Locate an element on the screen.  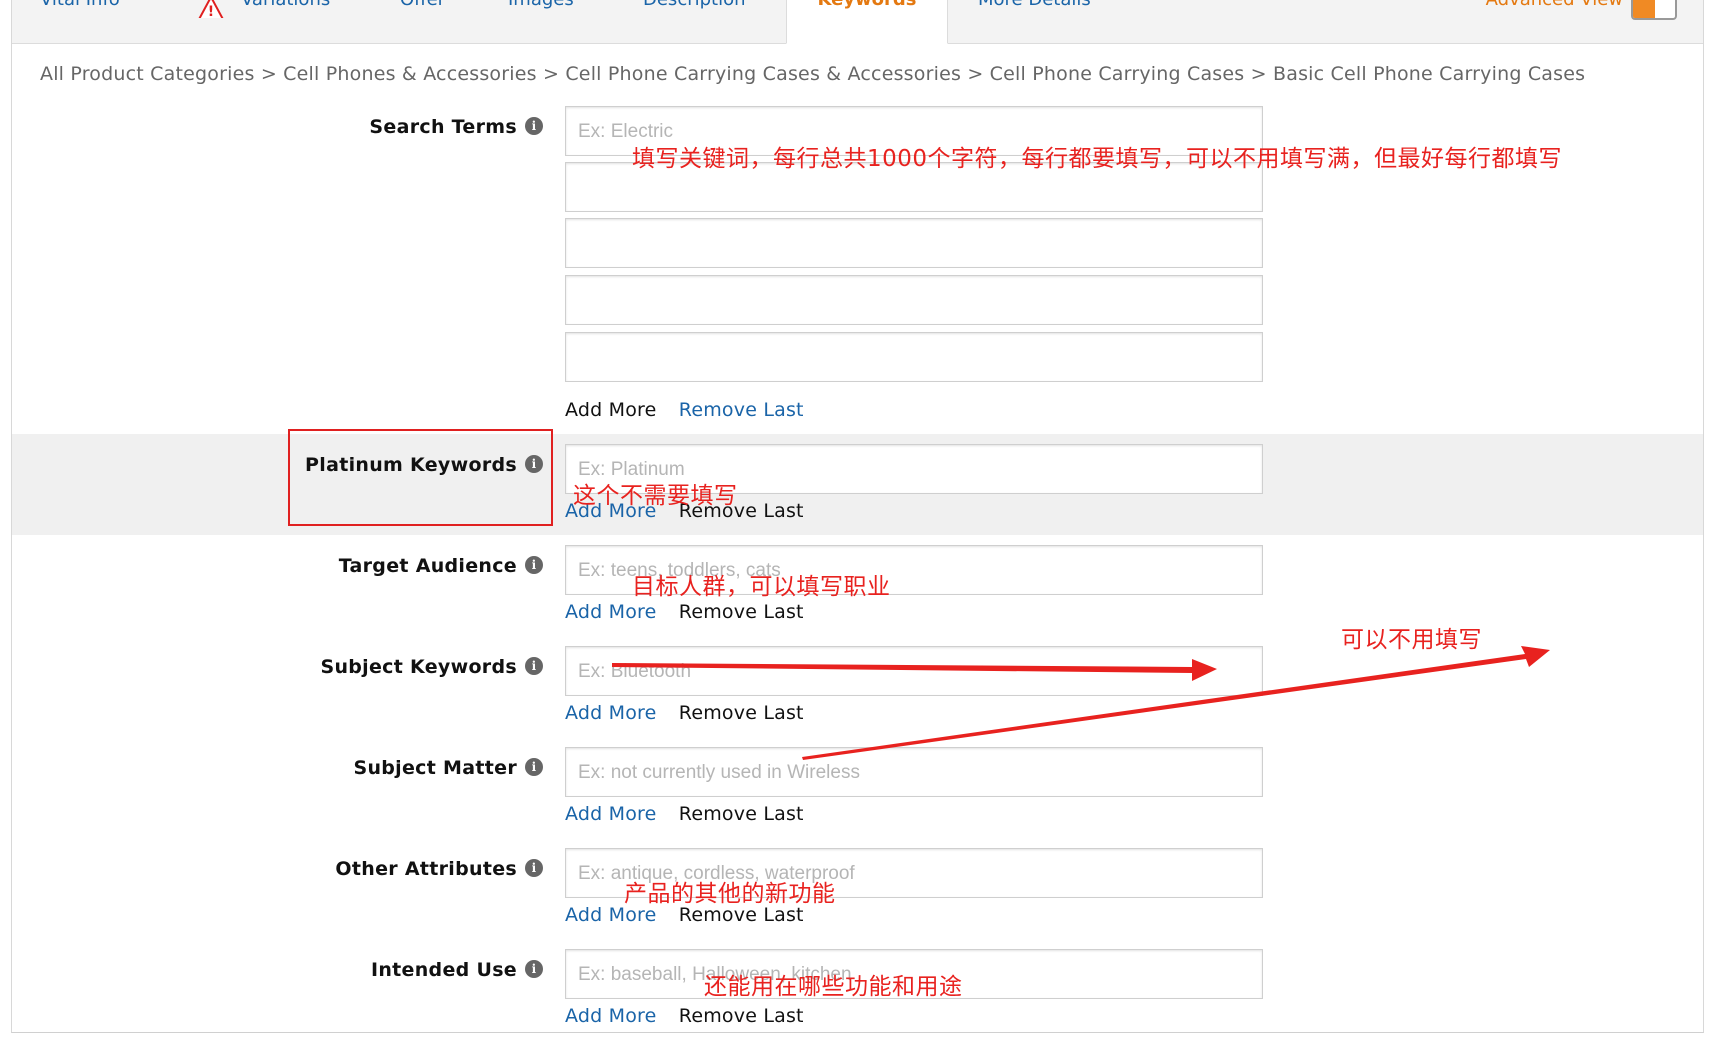
advanced-view-link: Advanced View is located at coordinates (1554, 7).